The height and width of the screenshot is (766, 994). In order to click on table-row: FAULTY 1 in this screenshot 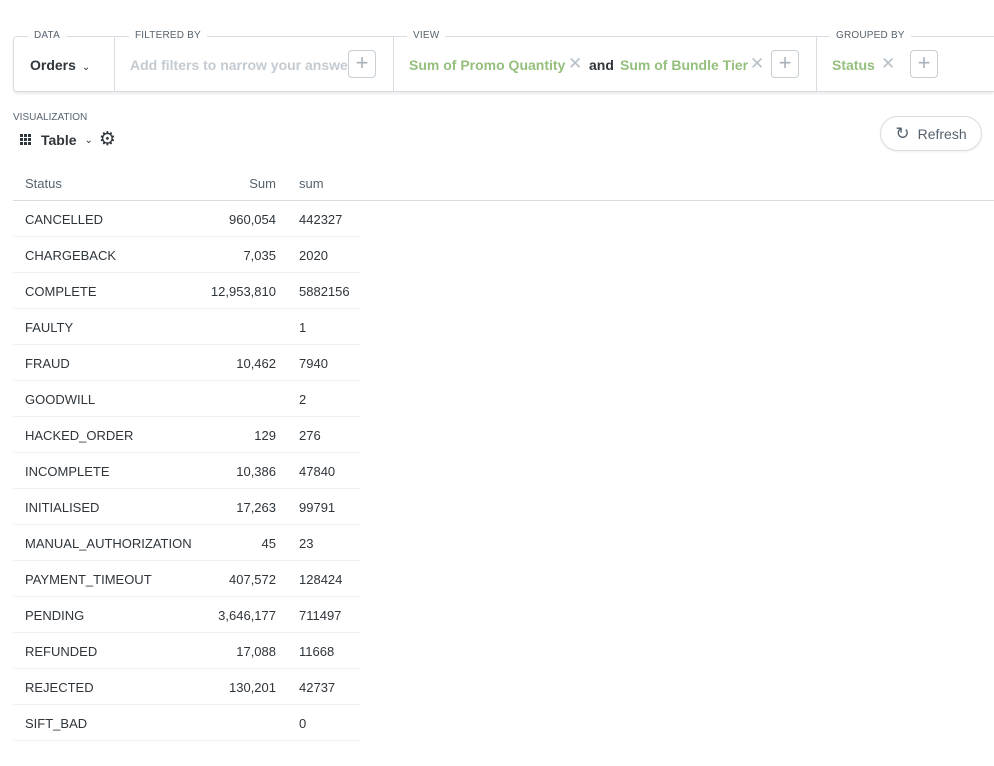, I will do `click(186, 327)`.